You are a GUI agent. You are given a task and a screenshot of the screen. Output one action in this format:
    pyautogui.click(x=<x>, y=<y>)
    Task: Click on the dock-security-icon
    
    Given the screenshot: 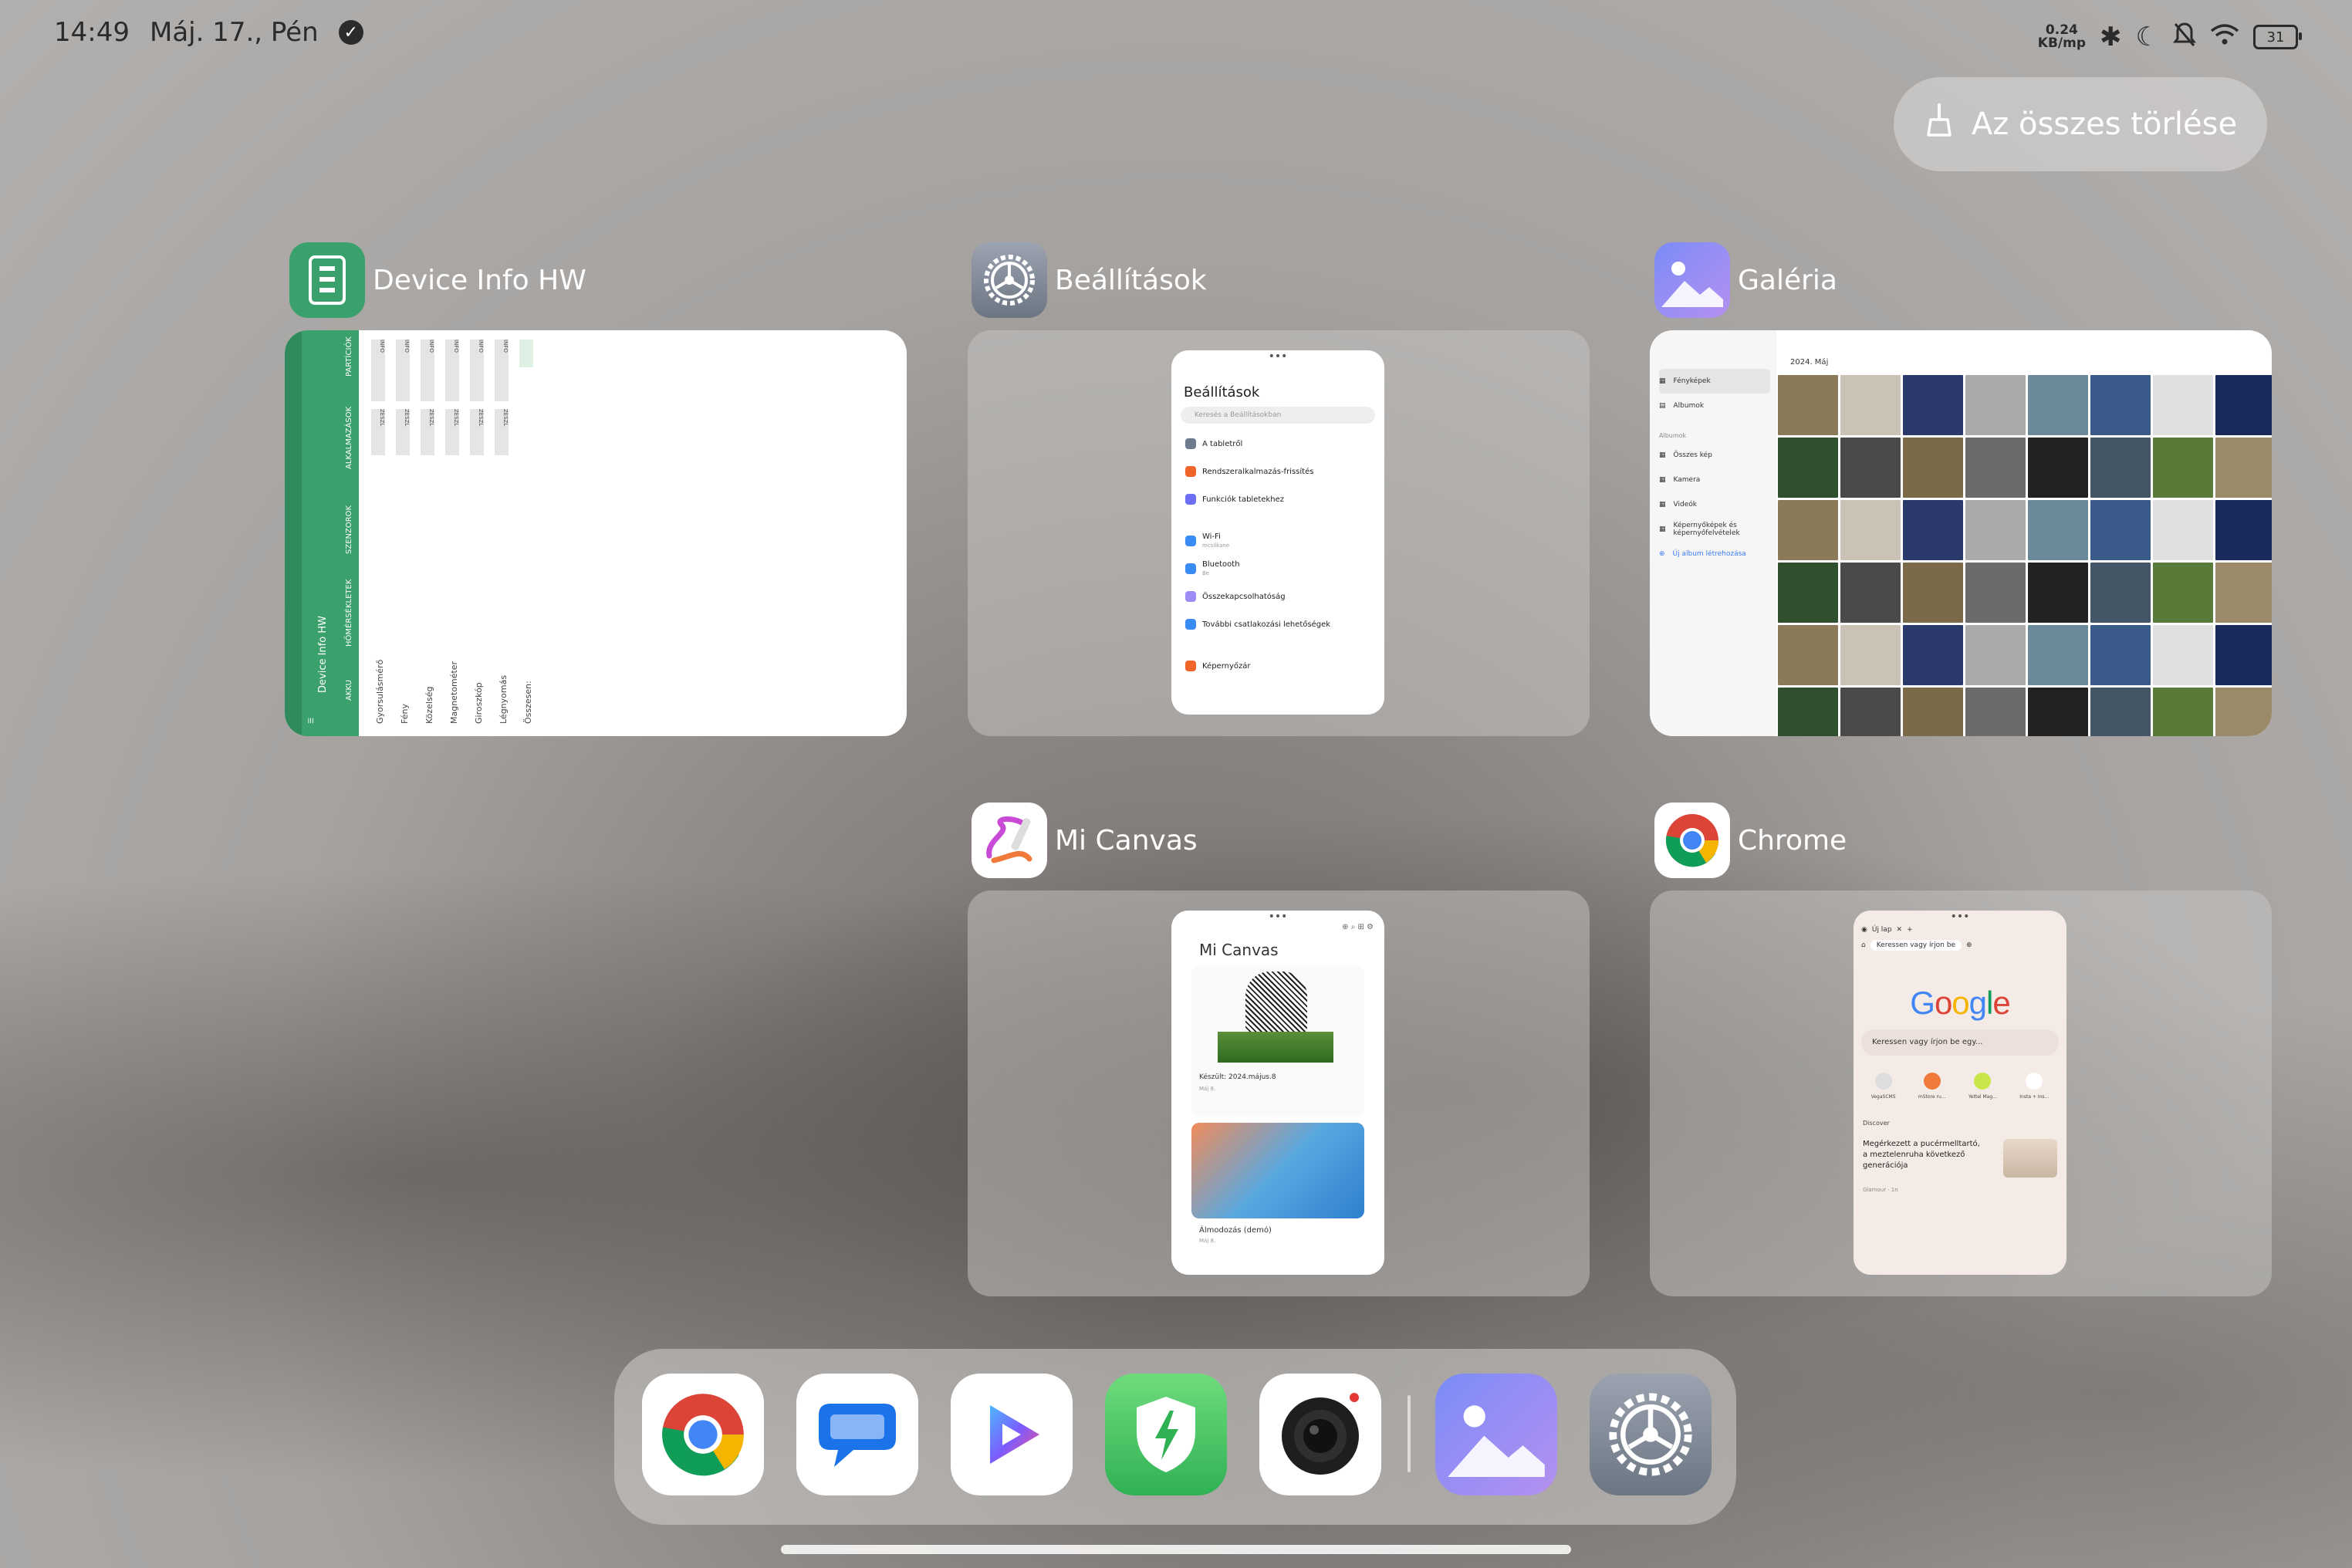 What is the action you would take?
    pyautogui.click(x=1166, y=1434)
    